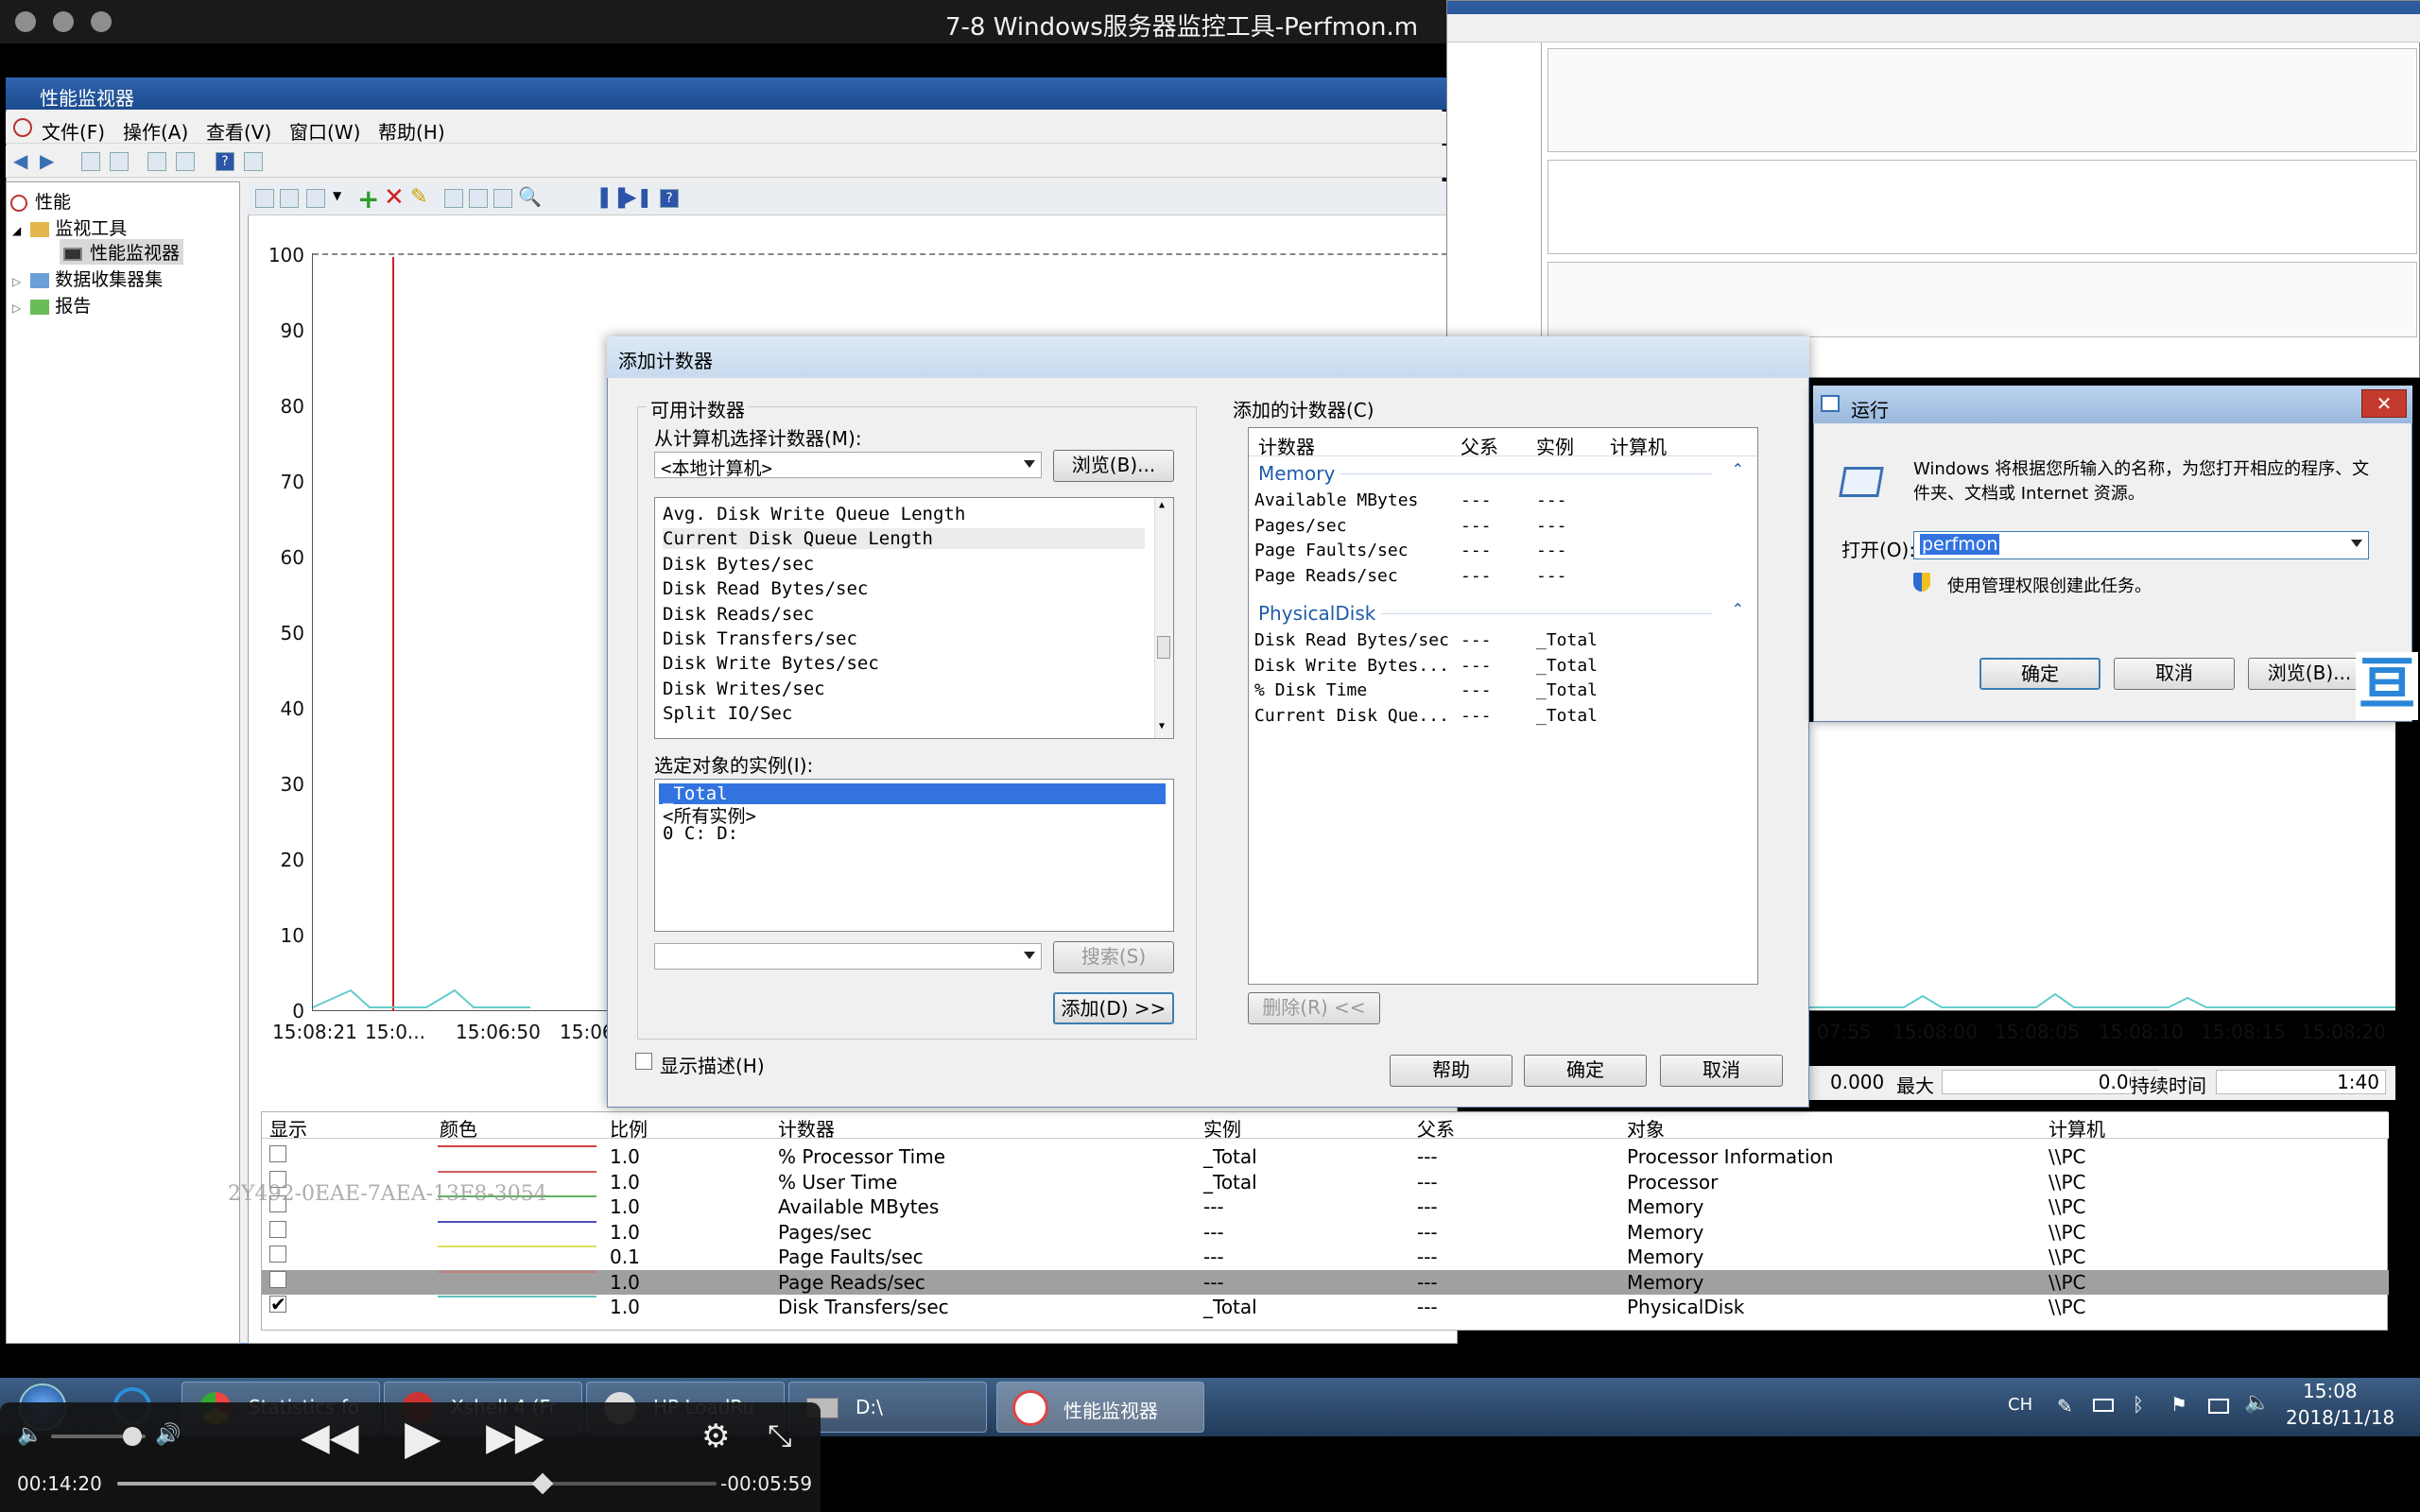  I want to click on add-button: 添加(D) >>, so click(1113, 1008).